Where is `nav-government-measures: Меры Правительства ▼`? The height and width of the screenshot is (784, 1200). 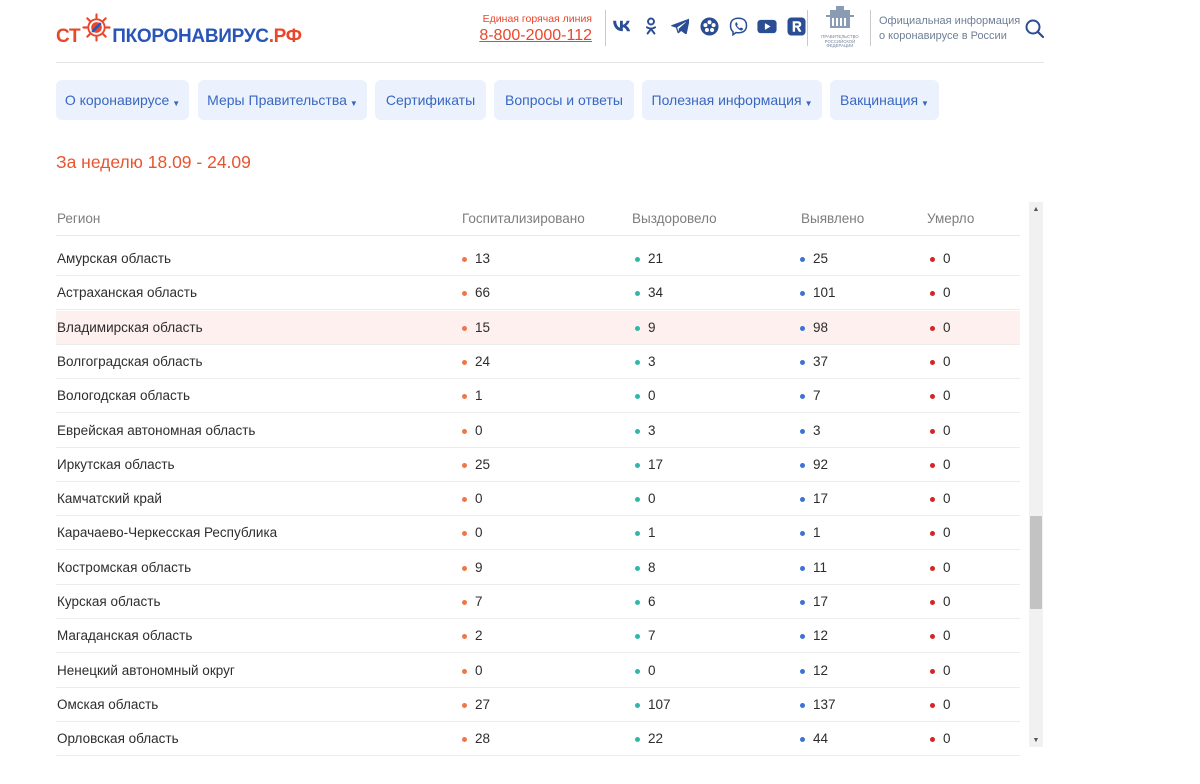 nav-government-measures: Меры Правительства ▼ is located at coordinates (282, 100).